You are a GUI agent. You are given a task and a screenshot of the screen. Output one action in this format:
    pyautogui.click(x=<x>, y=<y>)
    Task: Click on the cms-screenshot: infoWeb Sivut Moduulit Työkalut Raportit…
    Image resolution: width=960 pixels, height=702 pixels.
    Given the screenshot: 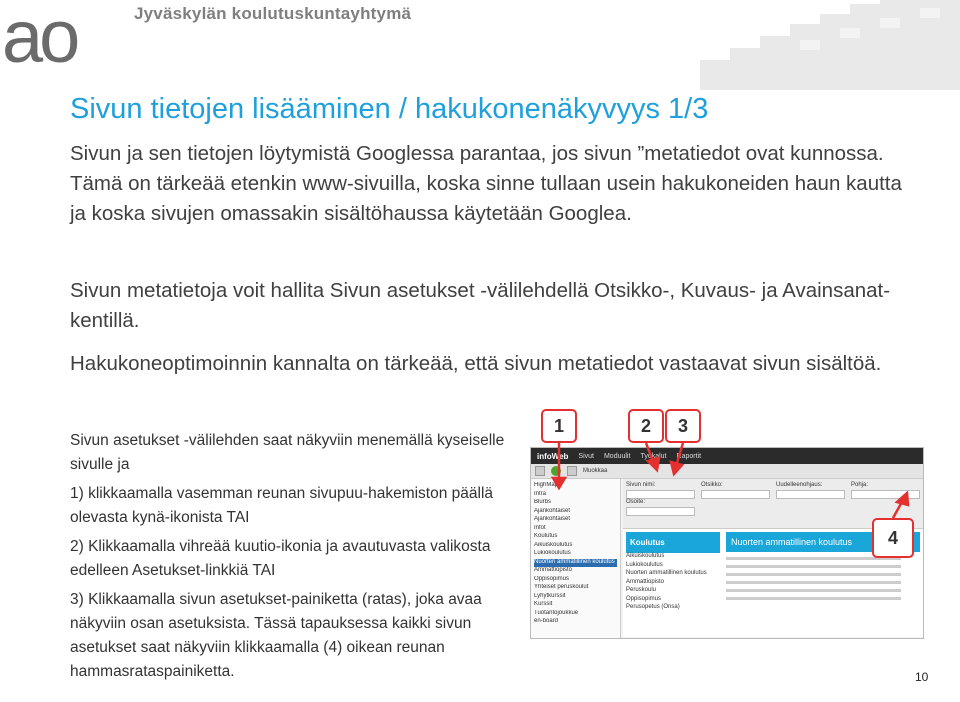 What is the action you would take?
    pyautogui.click(x=727, y=543)
    